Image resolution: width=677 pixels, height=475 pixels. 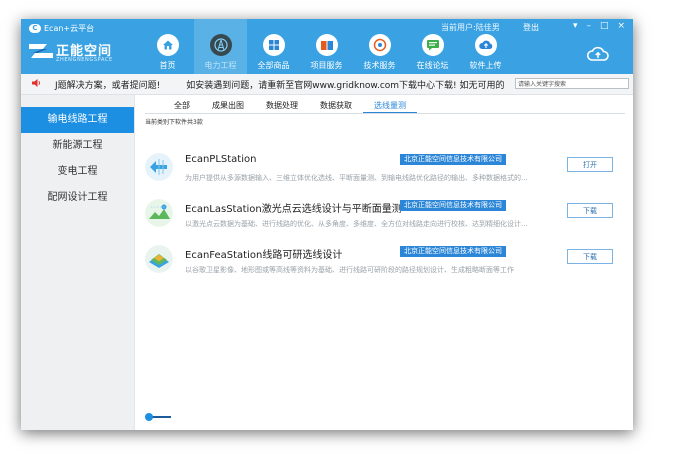 I want to click on tab-data-processing: 数据处理, so click(x=282, y=105).